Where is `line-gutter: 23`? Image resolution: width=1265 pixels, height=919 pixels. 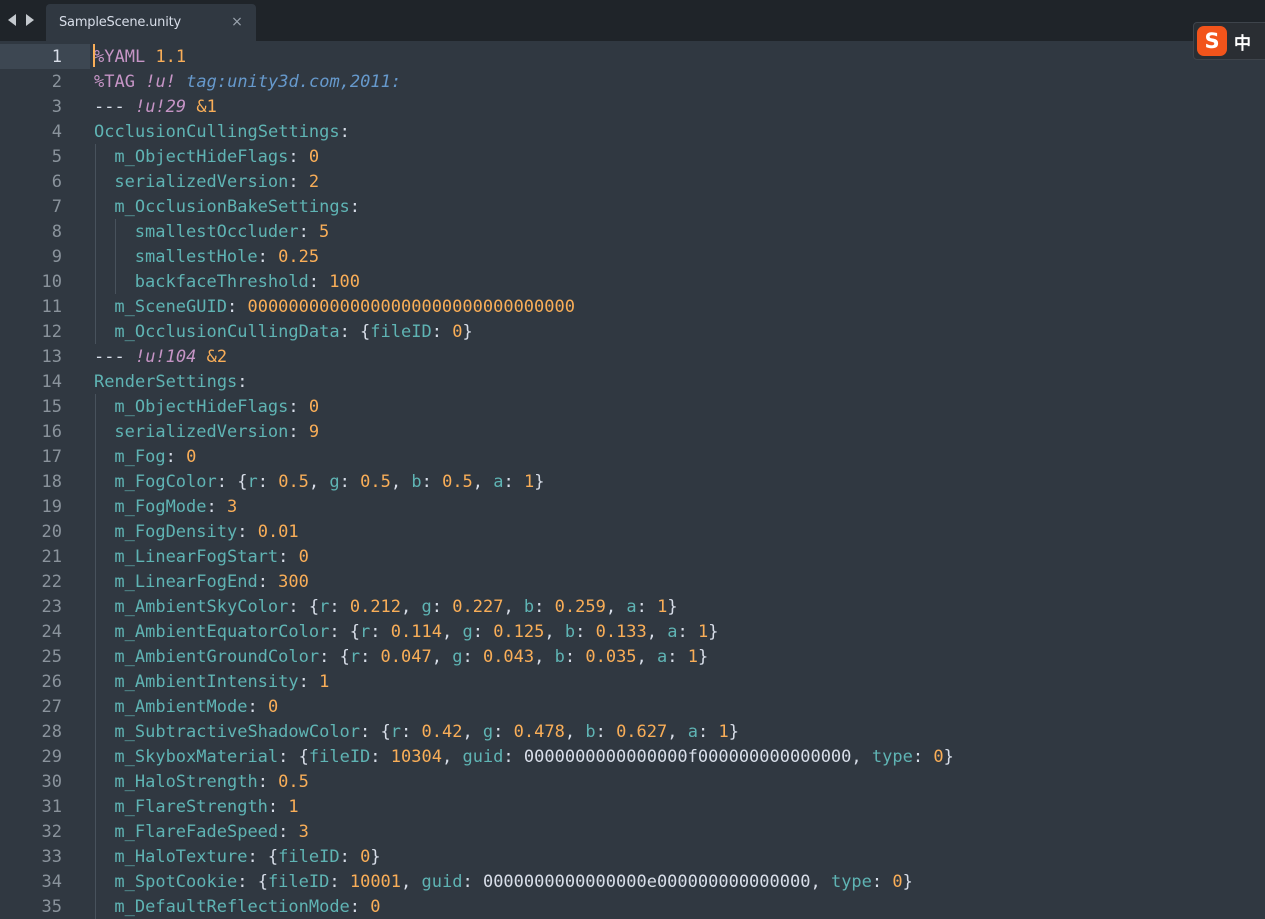
line-gutter: 23 is located at coordinates (45, 606).